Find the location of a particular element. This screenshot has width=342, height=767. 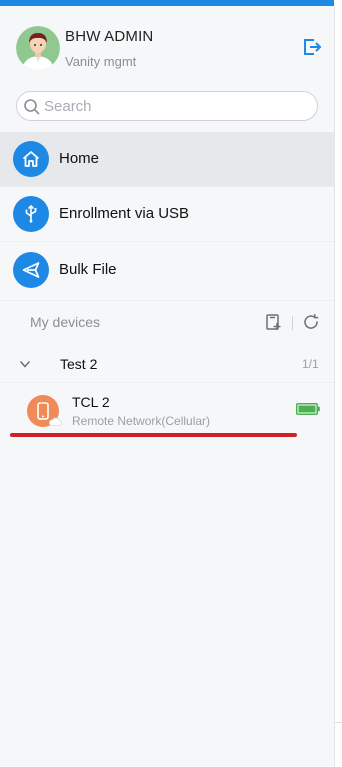

toolbar-separator is located at coordinates (292, 323).